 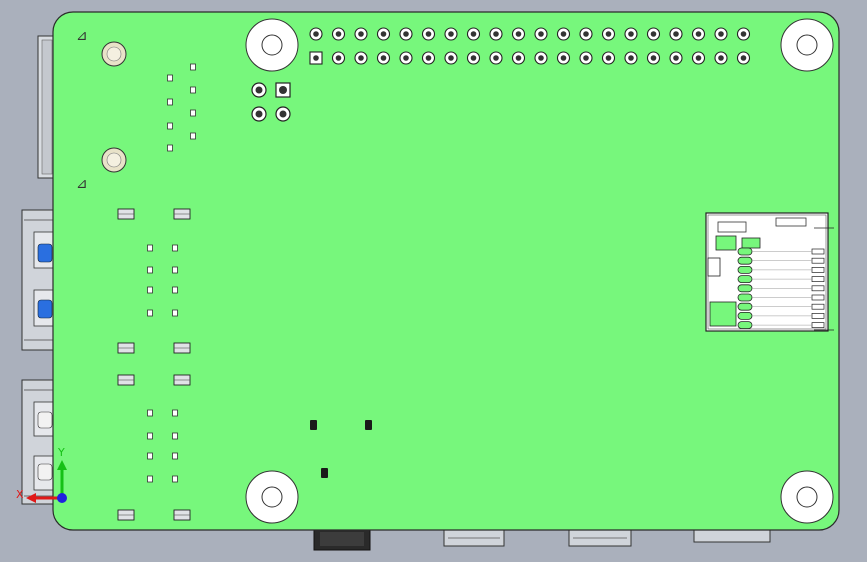 I want to click on triad-x-label: X, so click(x=20, y=494).